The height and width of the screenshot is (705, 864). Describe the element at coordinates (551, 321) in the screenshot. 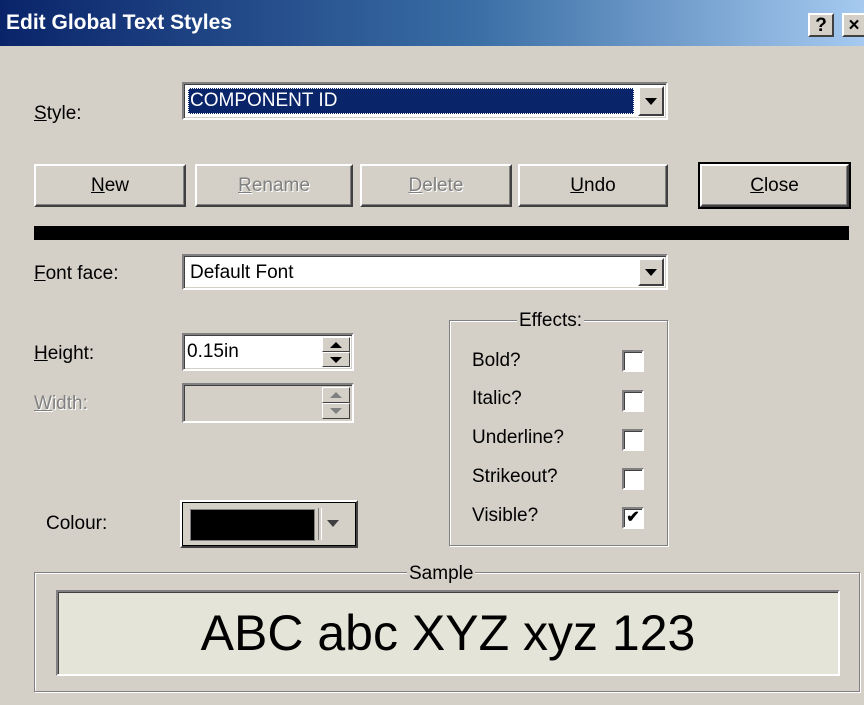

I see `effects-title: Effects:` at that location.